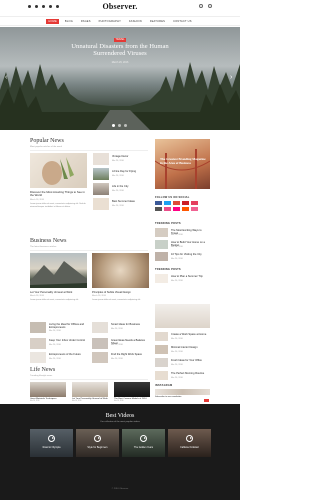 Image resolution: width=320 pixels, height=500 pixels. I want to click on twitter-icon, so click(167, 203).